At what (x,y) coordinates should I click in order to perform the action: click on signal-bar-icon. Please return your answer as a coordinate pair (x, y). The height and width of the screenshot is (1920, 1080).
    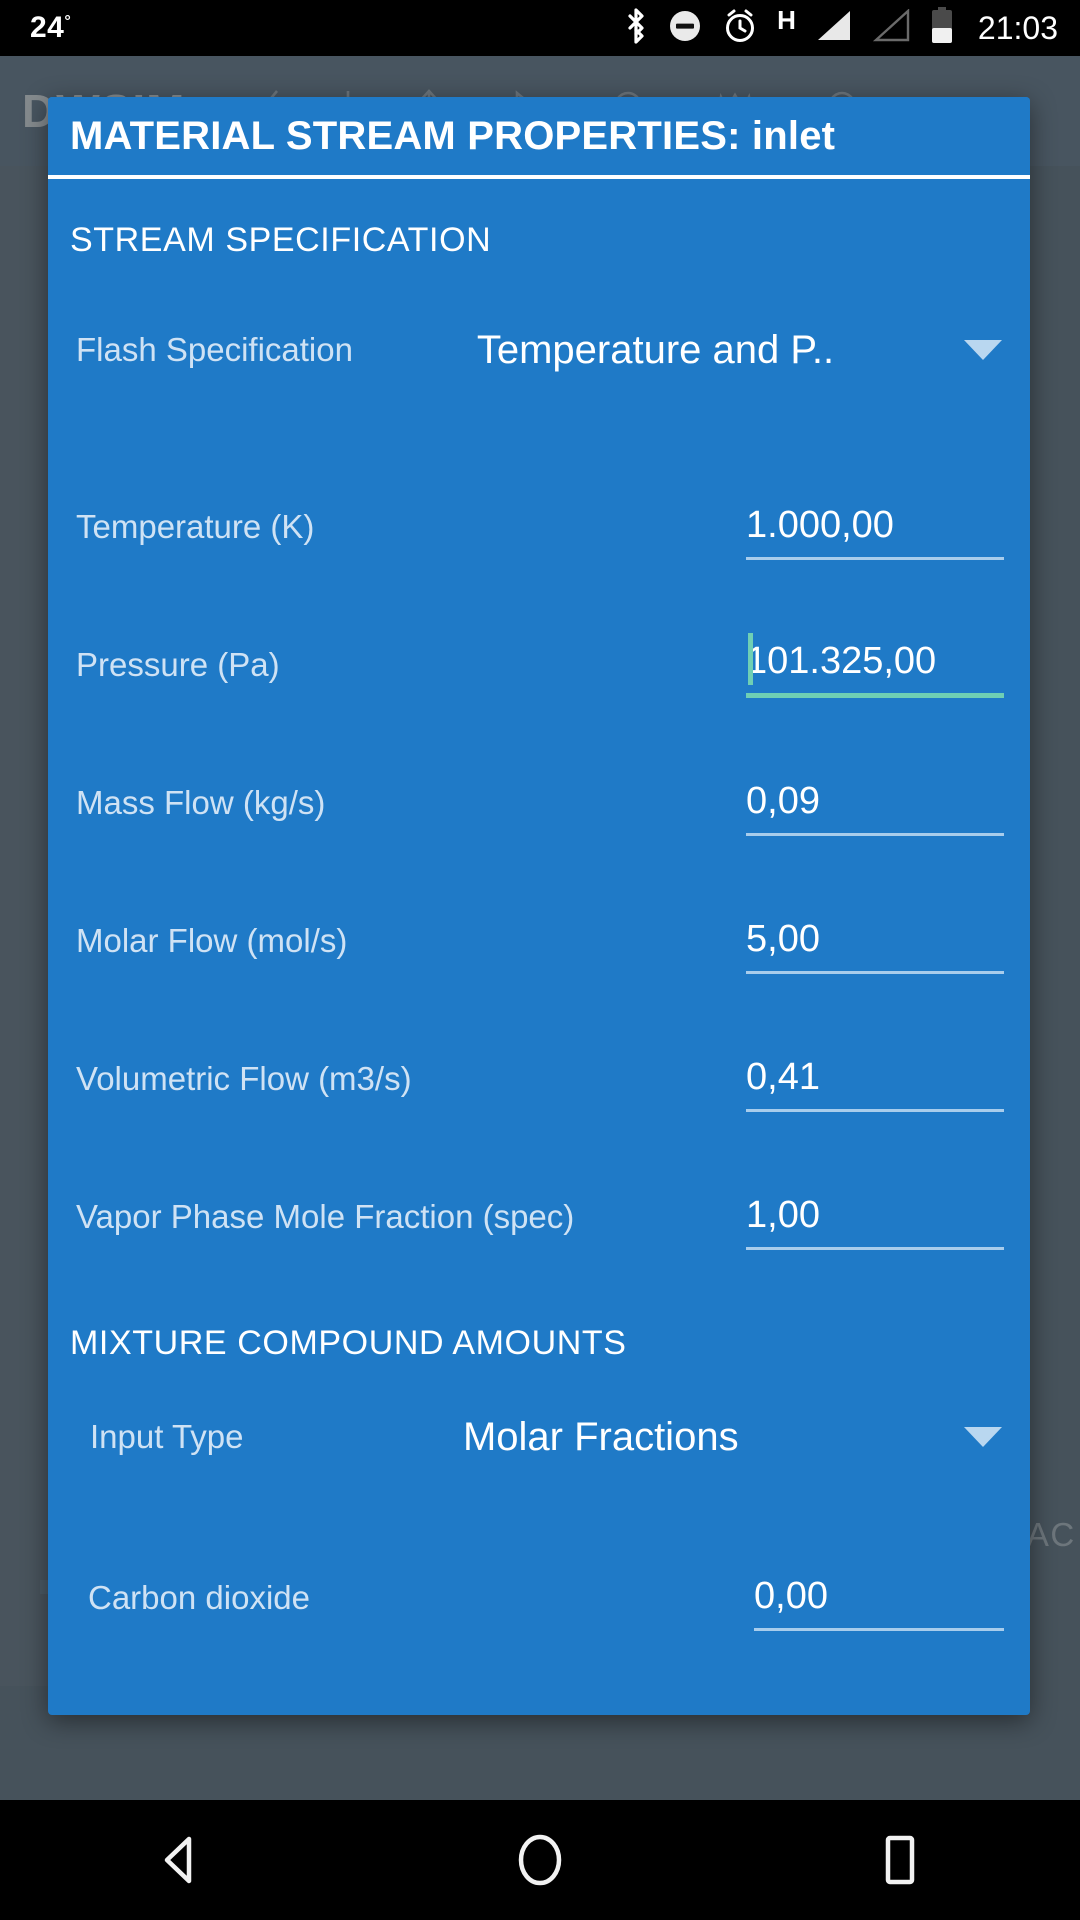
    Looking at the image, I should click on (834, 28).